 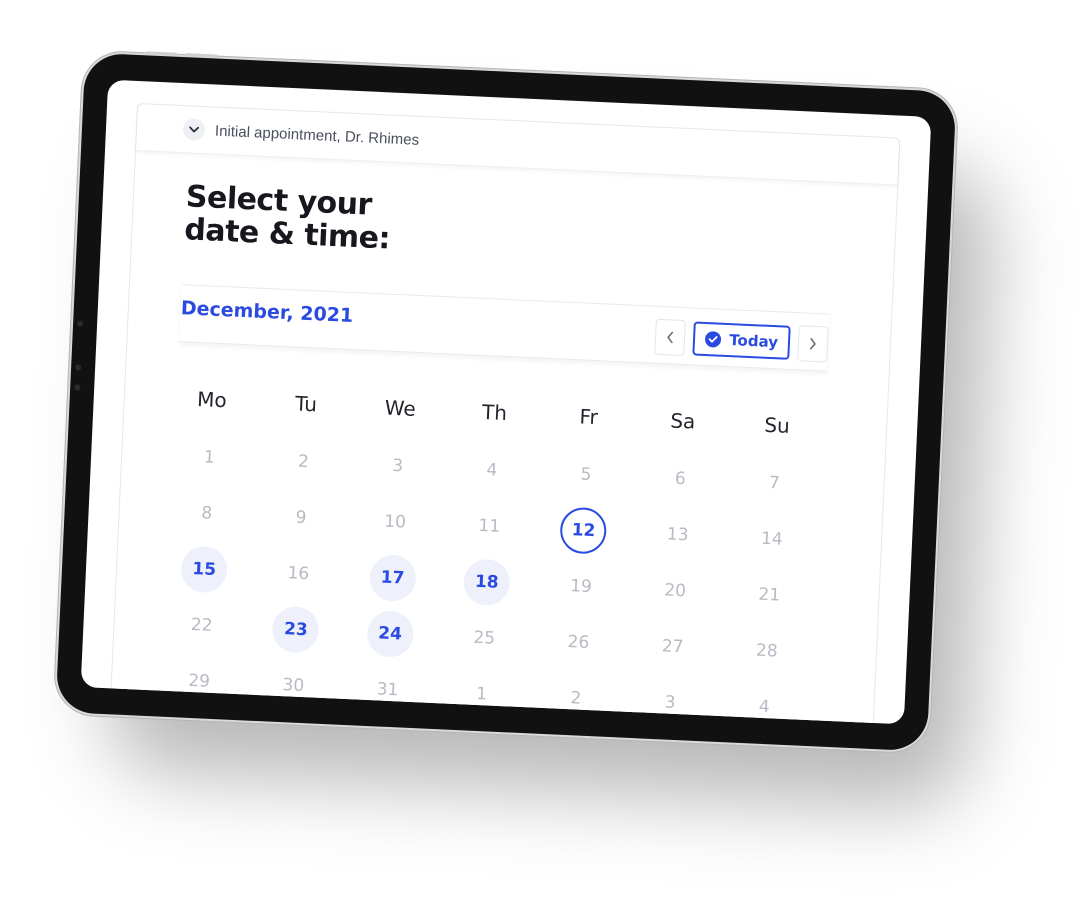 I want to click on calendar-day-disabled: 27, so click(x=672, y=647).